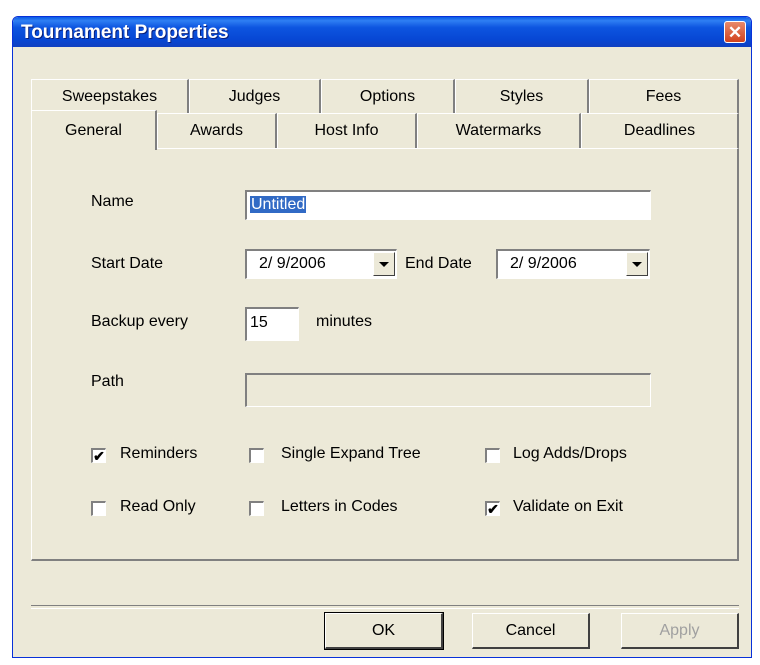 The width and height of the screenshot is (760, 665). I want to click on ok-button: OK, so click(384, 631).